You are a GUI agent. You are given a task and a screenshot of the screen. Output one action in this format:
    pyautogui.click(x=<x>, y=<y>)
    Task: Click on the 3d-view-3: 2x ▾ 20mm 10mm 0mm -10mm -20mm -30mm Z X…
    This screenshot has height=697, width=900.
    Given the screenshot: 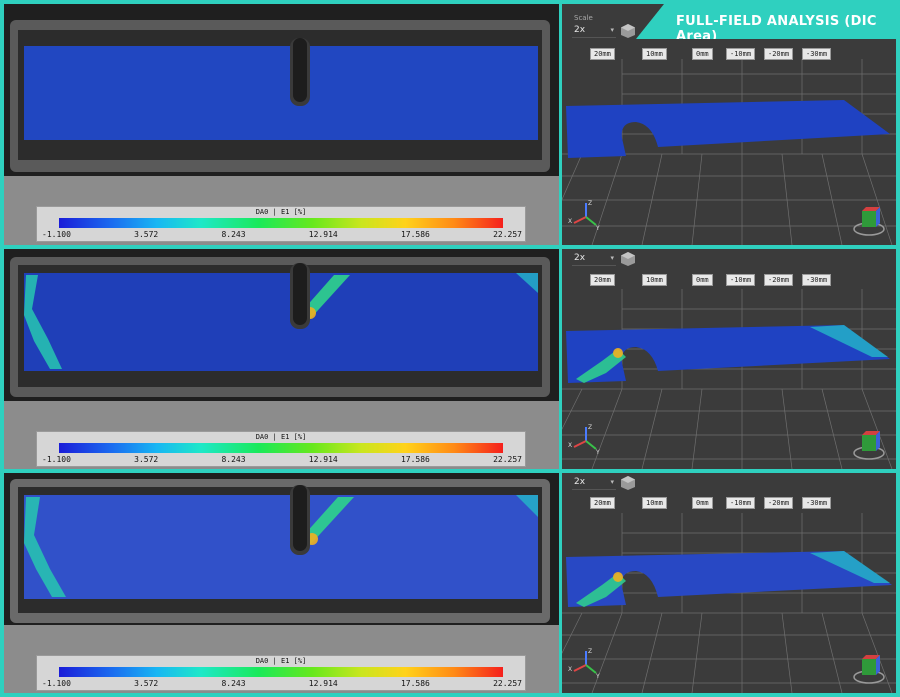 What is the action you would take?
    pyautogui.click(x=729, y=583)
    